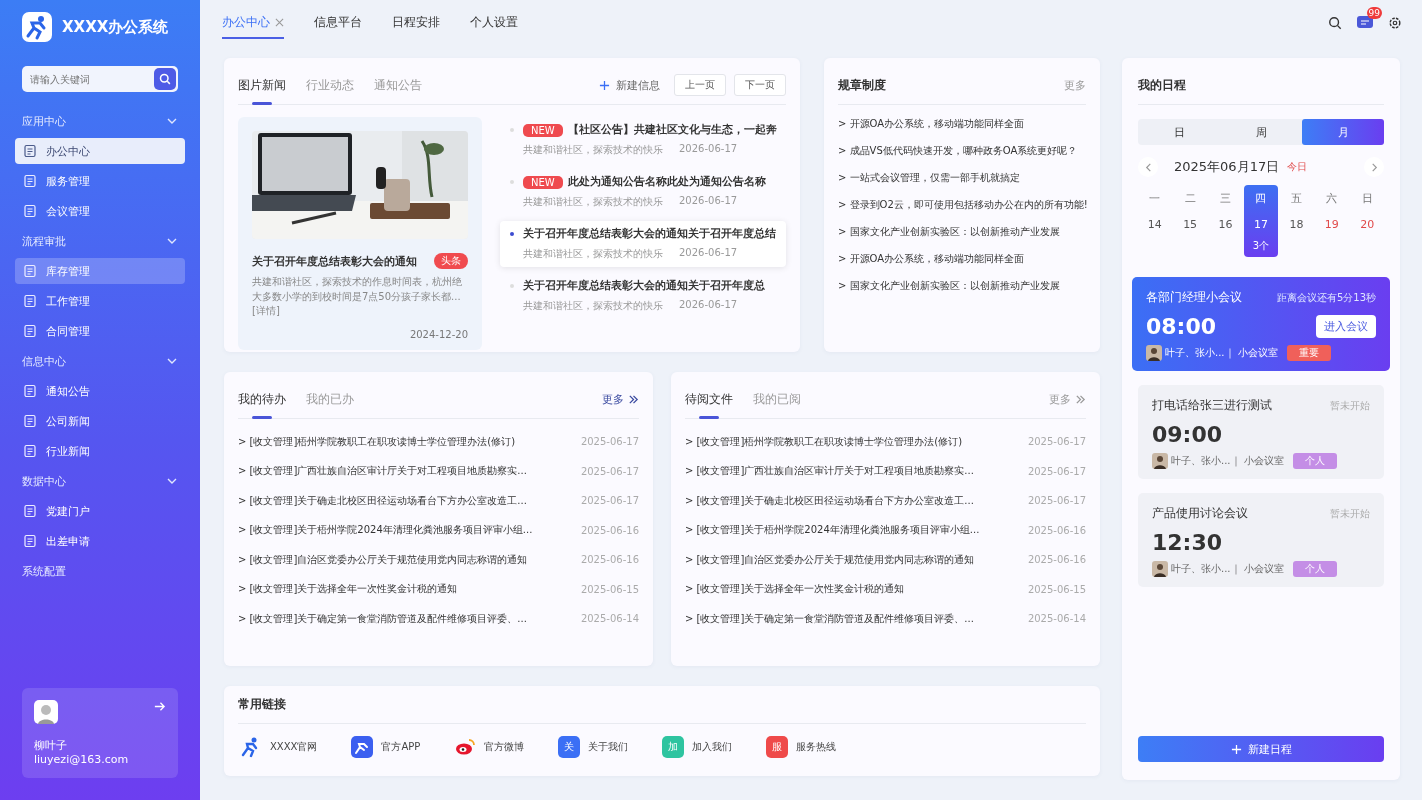 This screenshot has width=1422, height=800. I want to click on quick-link: 服 服务热线, so click(801, 747).